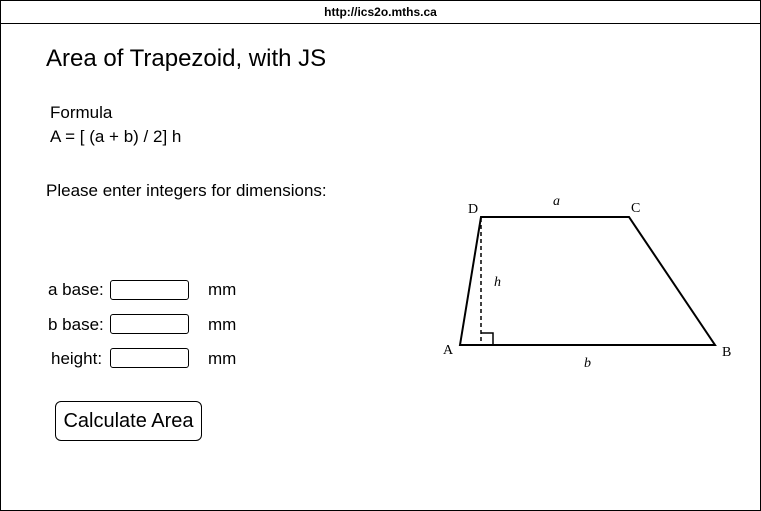 The width and height of the screenshot is (761, 511). I want to click on a-base-unit: mm, so click(222, 289).